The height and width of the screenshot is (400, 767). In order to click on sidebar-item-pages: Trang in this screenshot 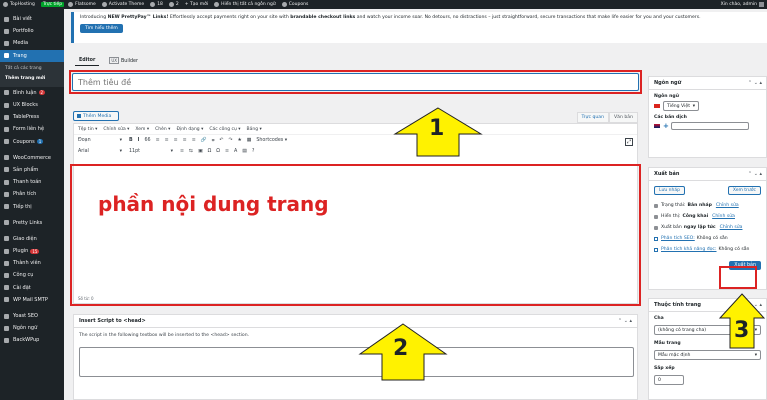, I will do `click(32, 55)`.